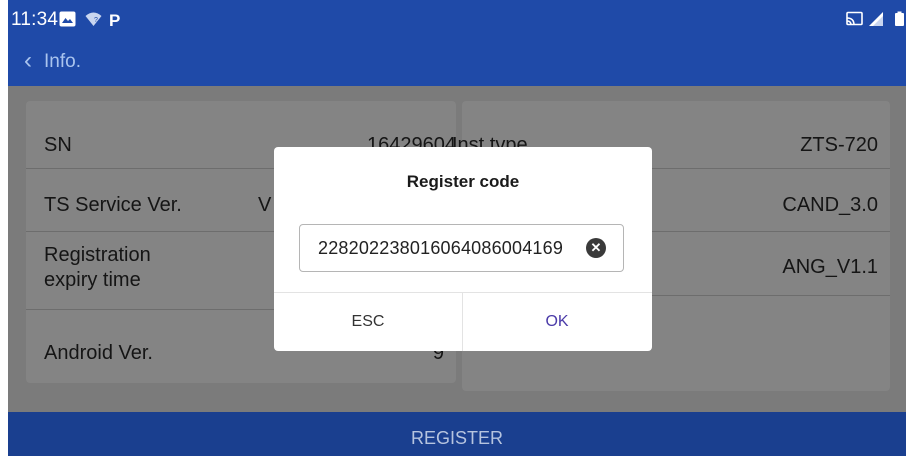 This screenshot has width=906, height=456. I want to click on registration-expiry-label: Registration expiry time, so click(97, 267).